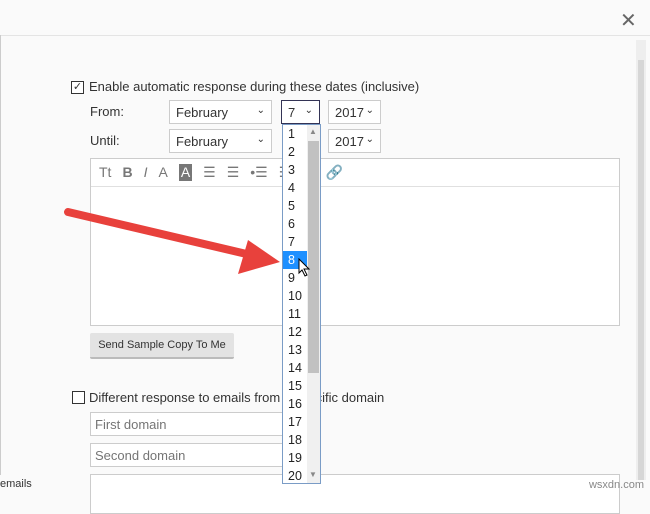  Describe the element at coordinates (304, 267) in the screenshot. I see `mouse-cursor-icon` at that location.